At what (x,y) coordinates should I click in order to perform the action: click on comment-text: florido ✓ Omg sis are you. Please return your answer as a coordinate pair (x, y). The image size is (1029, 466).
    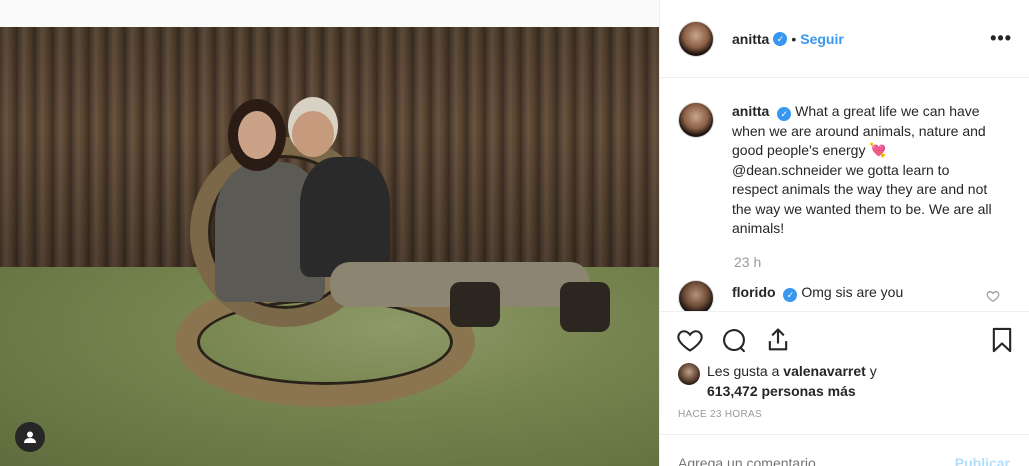
    Looking at the image, I should click on (817, 296).